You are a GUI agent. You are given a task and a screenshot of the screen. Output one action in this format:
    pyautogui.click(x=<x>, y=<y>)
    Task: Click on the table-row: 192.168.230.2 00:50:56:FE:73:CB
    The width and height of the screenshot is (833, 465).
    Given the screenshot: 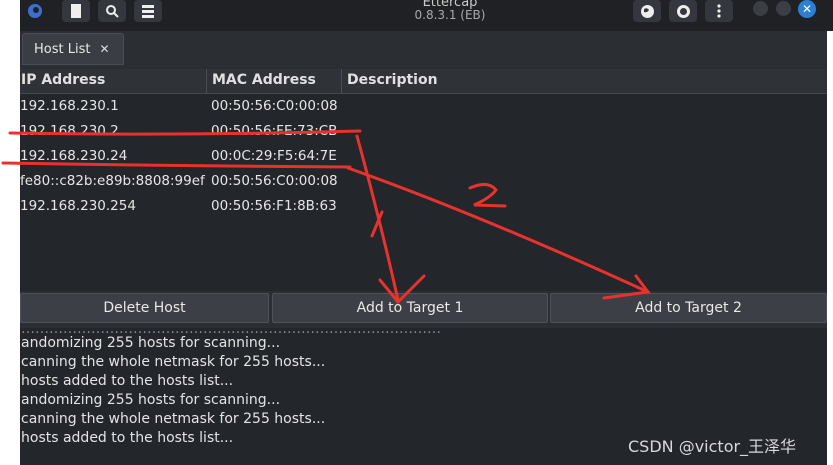 What is the action you would take?
    pyautogui.click(x=423, y=131)
    